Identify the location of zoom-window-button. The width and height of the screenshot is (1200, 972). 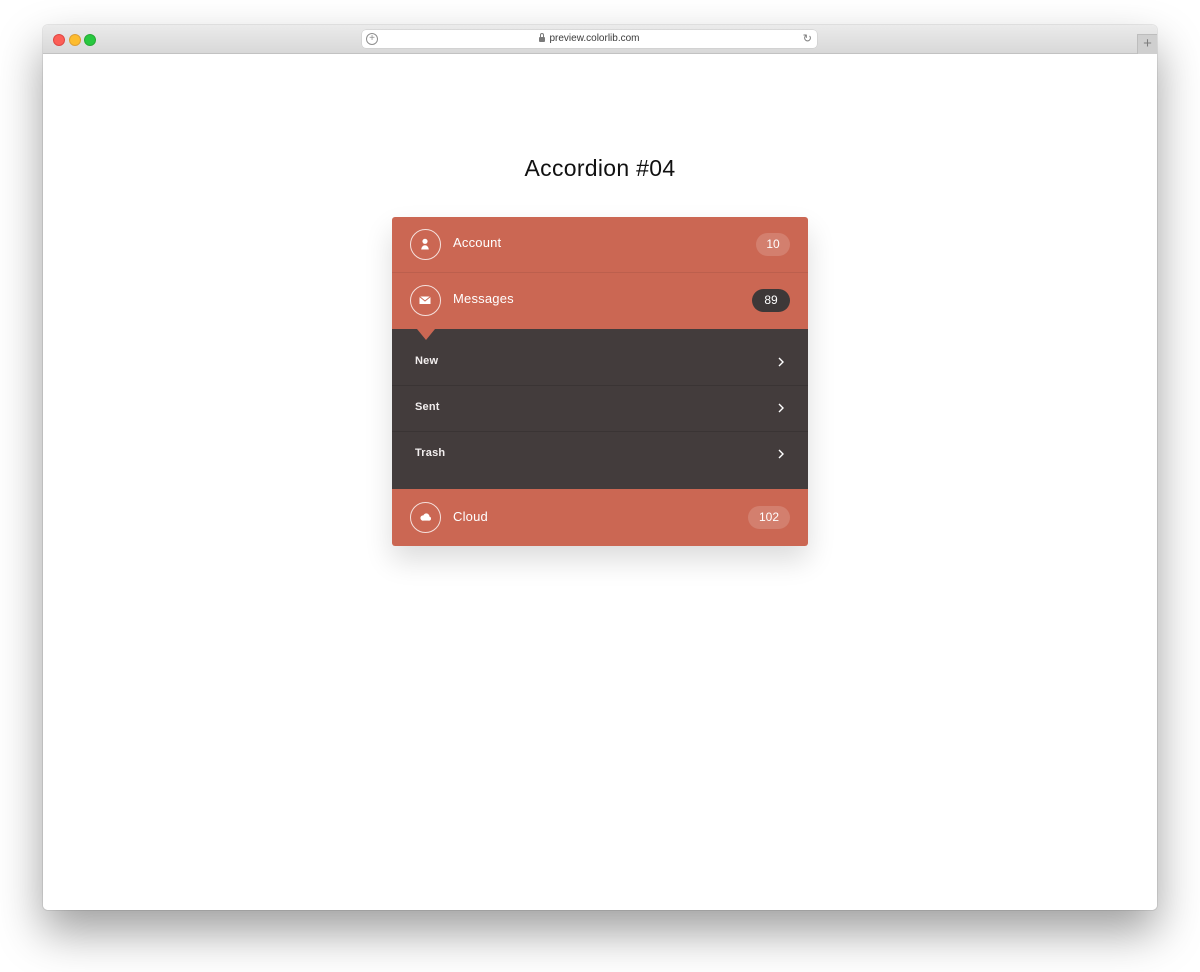
(90, 40).